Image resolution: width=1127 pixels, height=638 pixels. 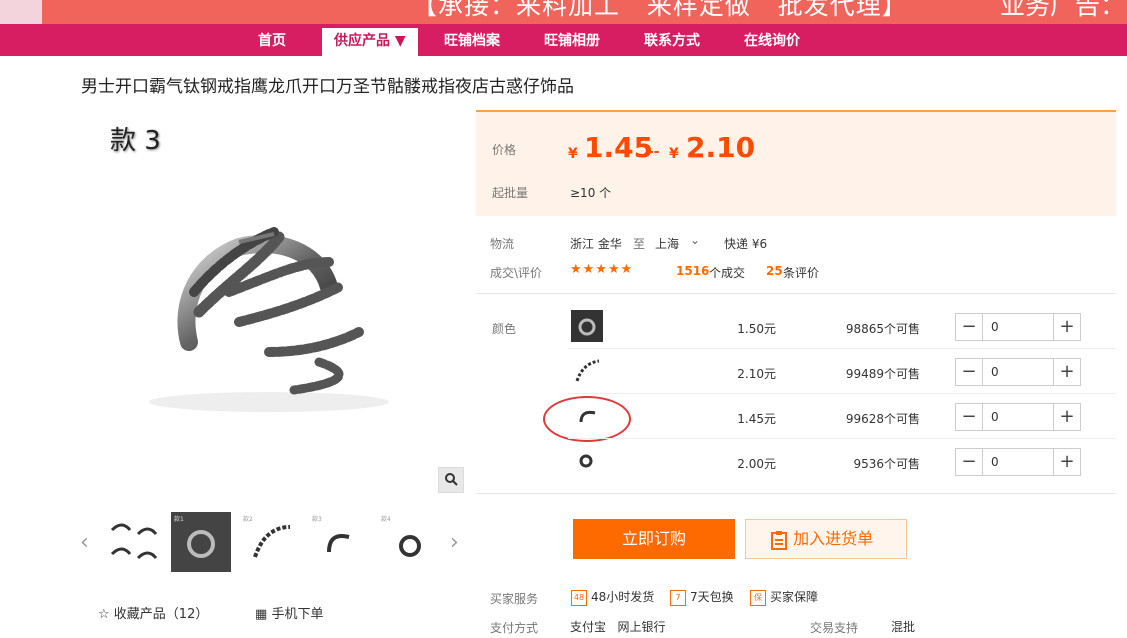 What do you see at coordinates (504, 150) in the screenshot?
I see `price-label: 价格` at bounding box center [504, 150].